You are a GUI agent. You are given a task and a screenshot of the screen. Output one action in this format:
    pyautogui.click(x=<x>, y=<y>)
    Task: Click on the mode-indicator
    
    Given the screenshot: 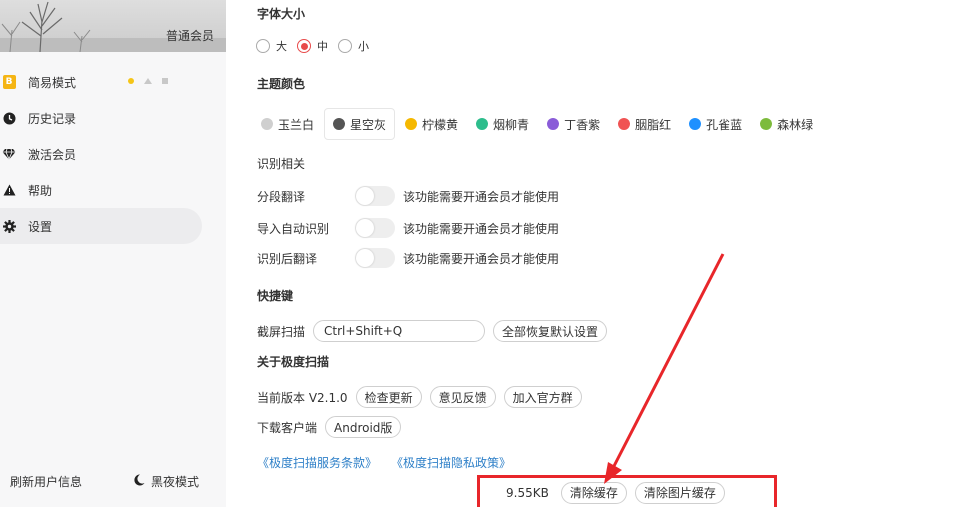 What is the action you would take?
    pyautogui.click(x=148, y=81)
    